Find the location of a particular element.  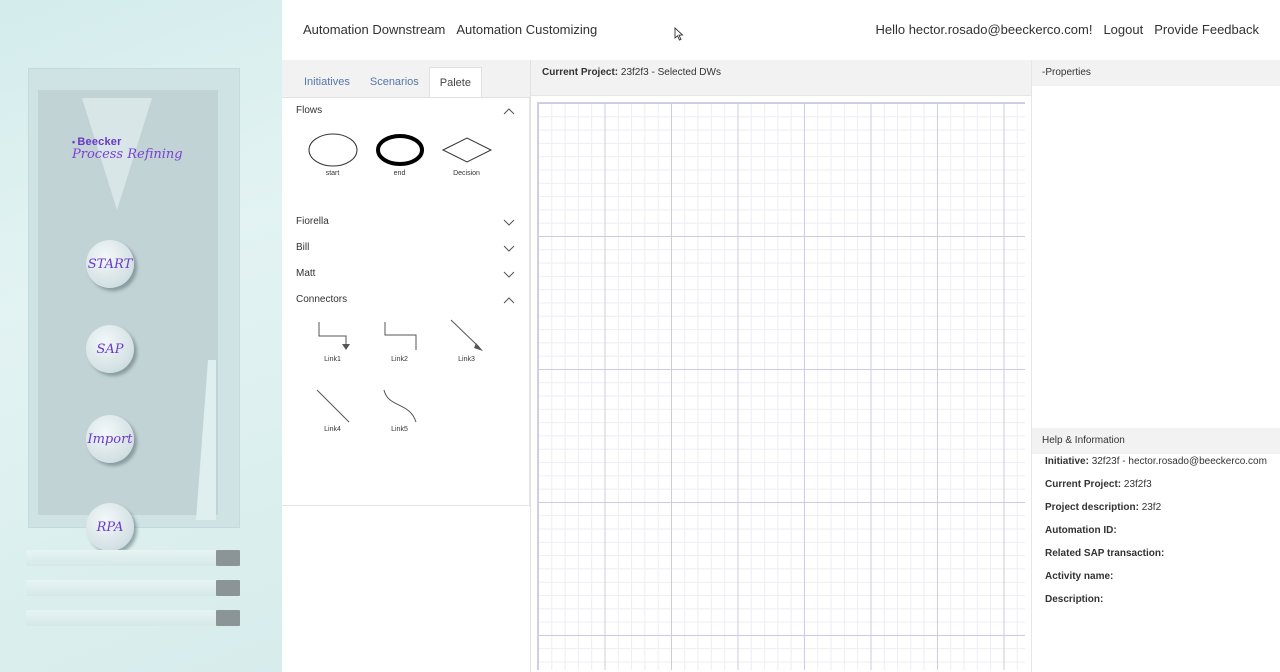

shape-link1: Link1 is located at coordinates (332, 353).